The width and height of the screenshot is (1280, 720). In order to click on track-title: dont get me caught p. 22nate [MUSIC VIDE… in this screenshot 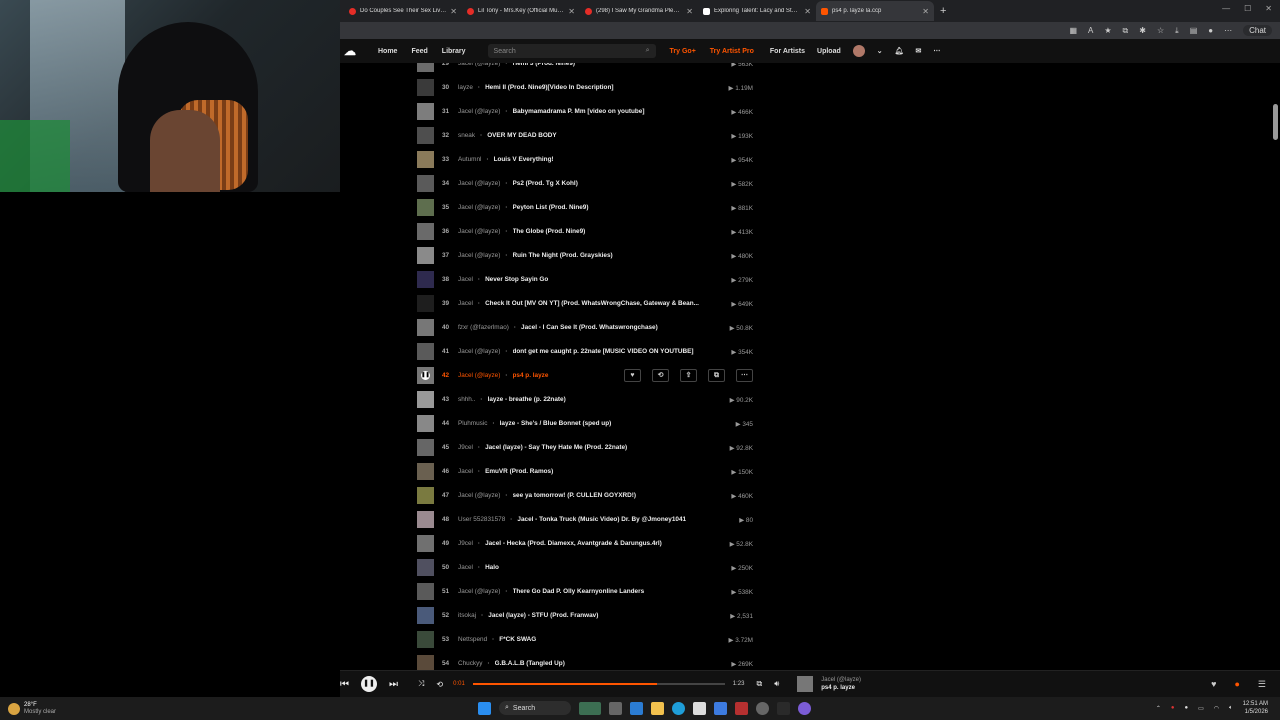, I will do `click(613, 351)`.